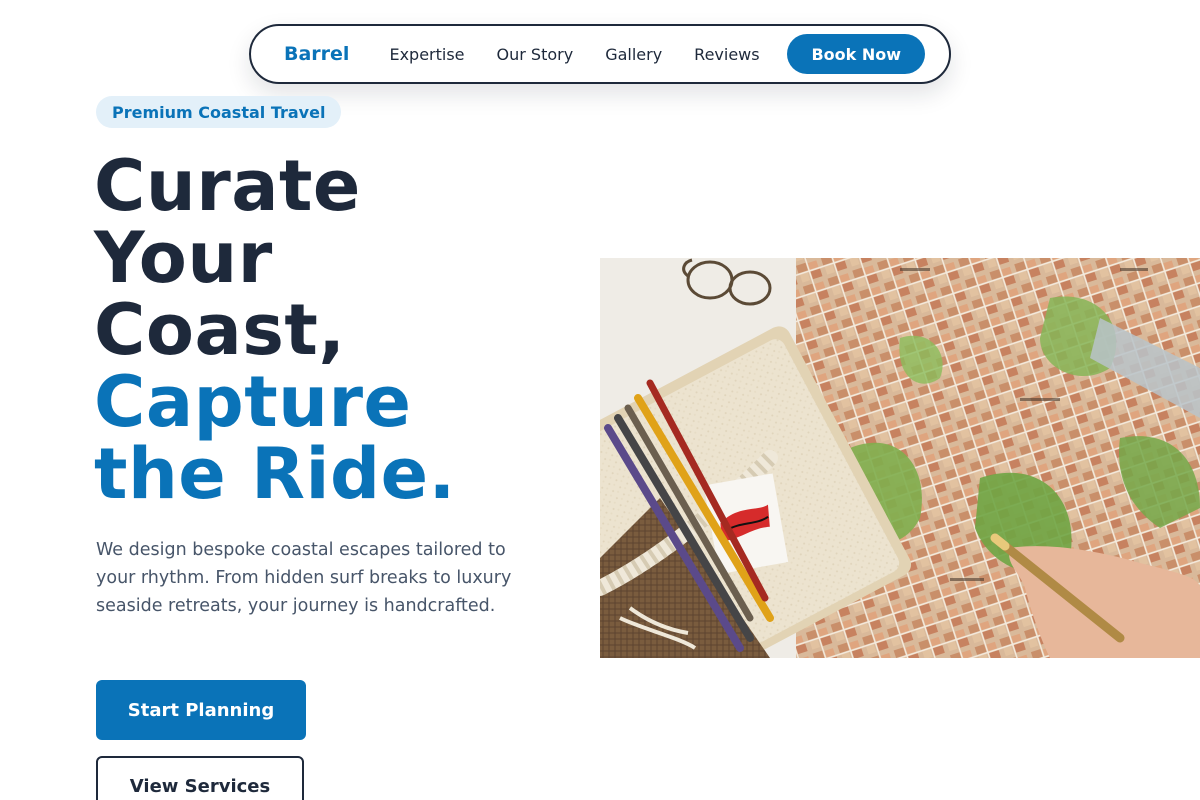 Image resolution: width=1200 pixels, height=800 pixels. What do you see at coordinates (856, 54) in the screenshot?
I see `book-now-button: Book Now` at bounding box center [856, 54].